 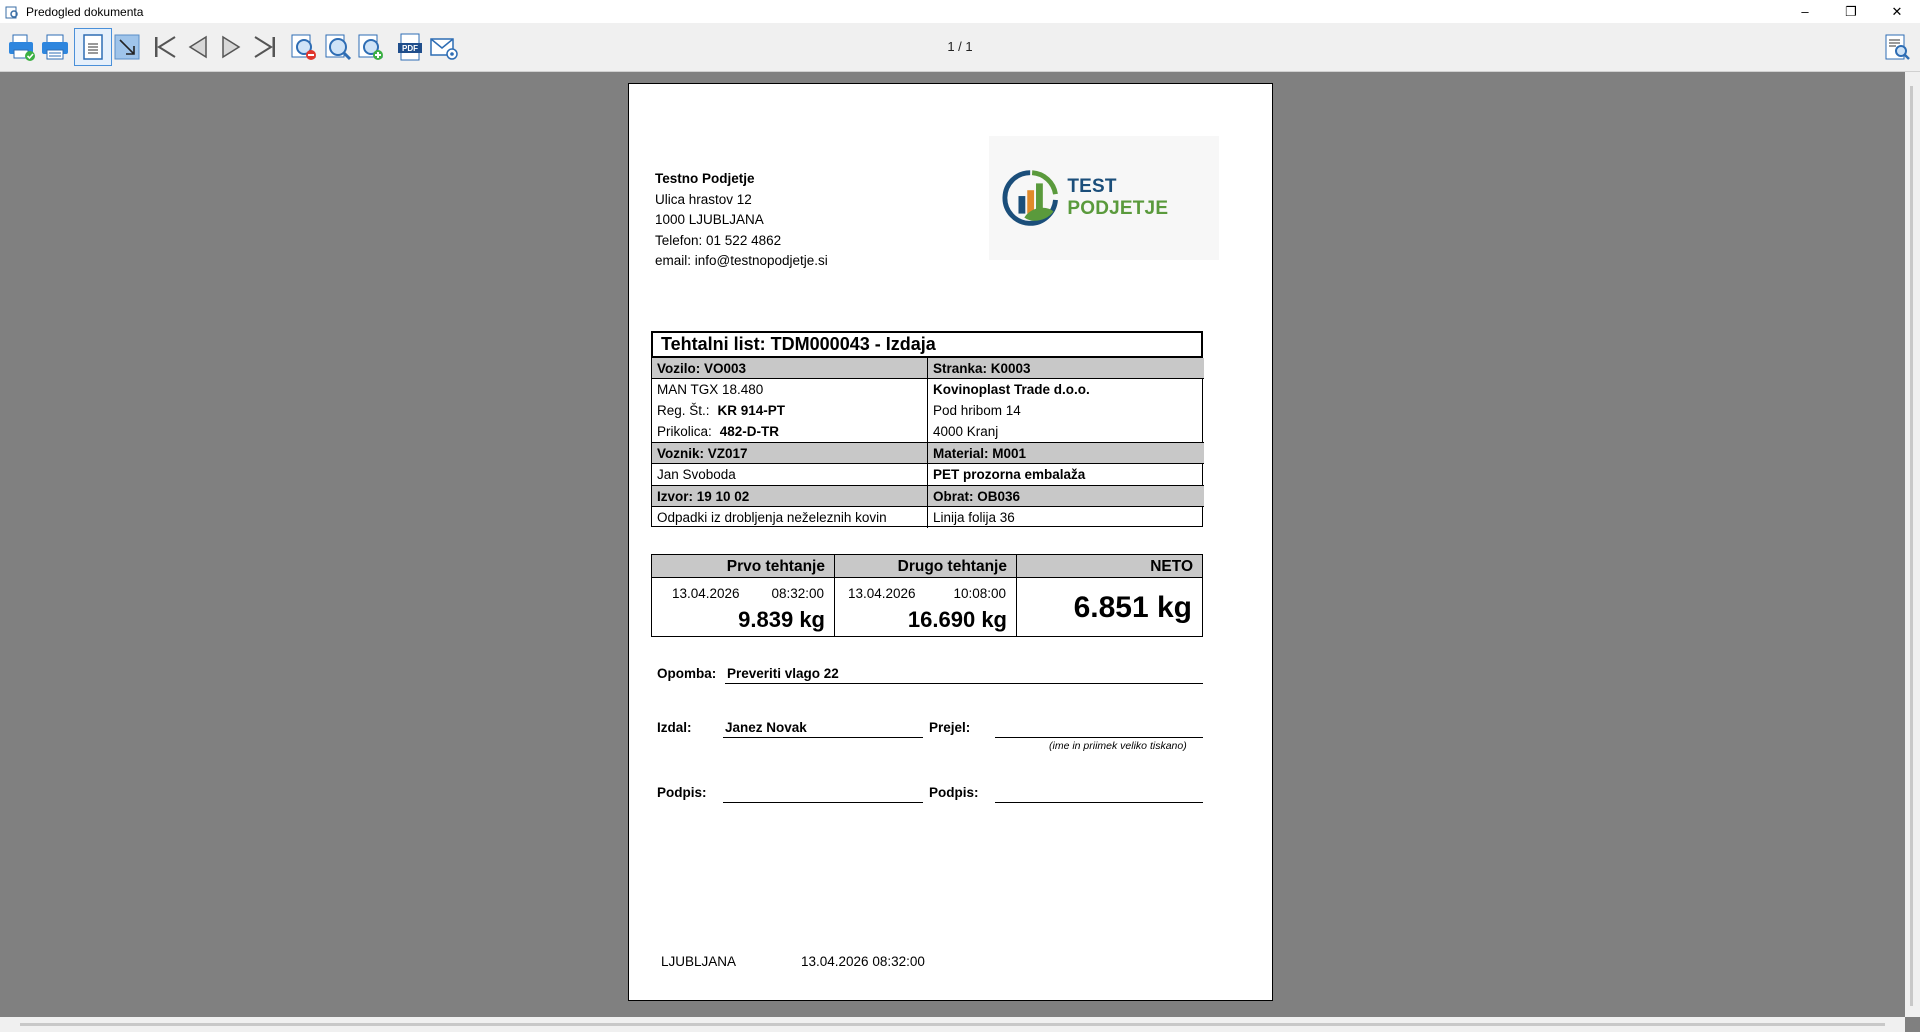 I want to click on send-email-button, so click(x=444, y=47).